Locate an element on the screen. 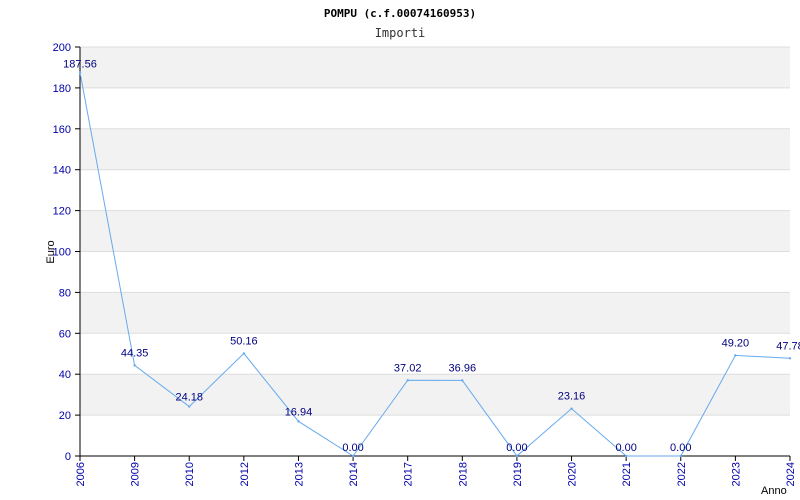  x-tick-label: 2022 is located at coordinates (682, 474).